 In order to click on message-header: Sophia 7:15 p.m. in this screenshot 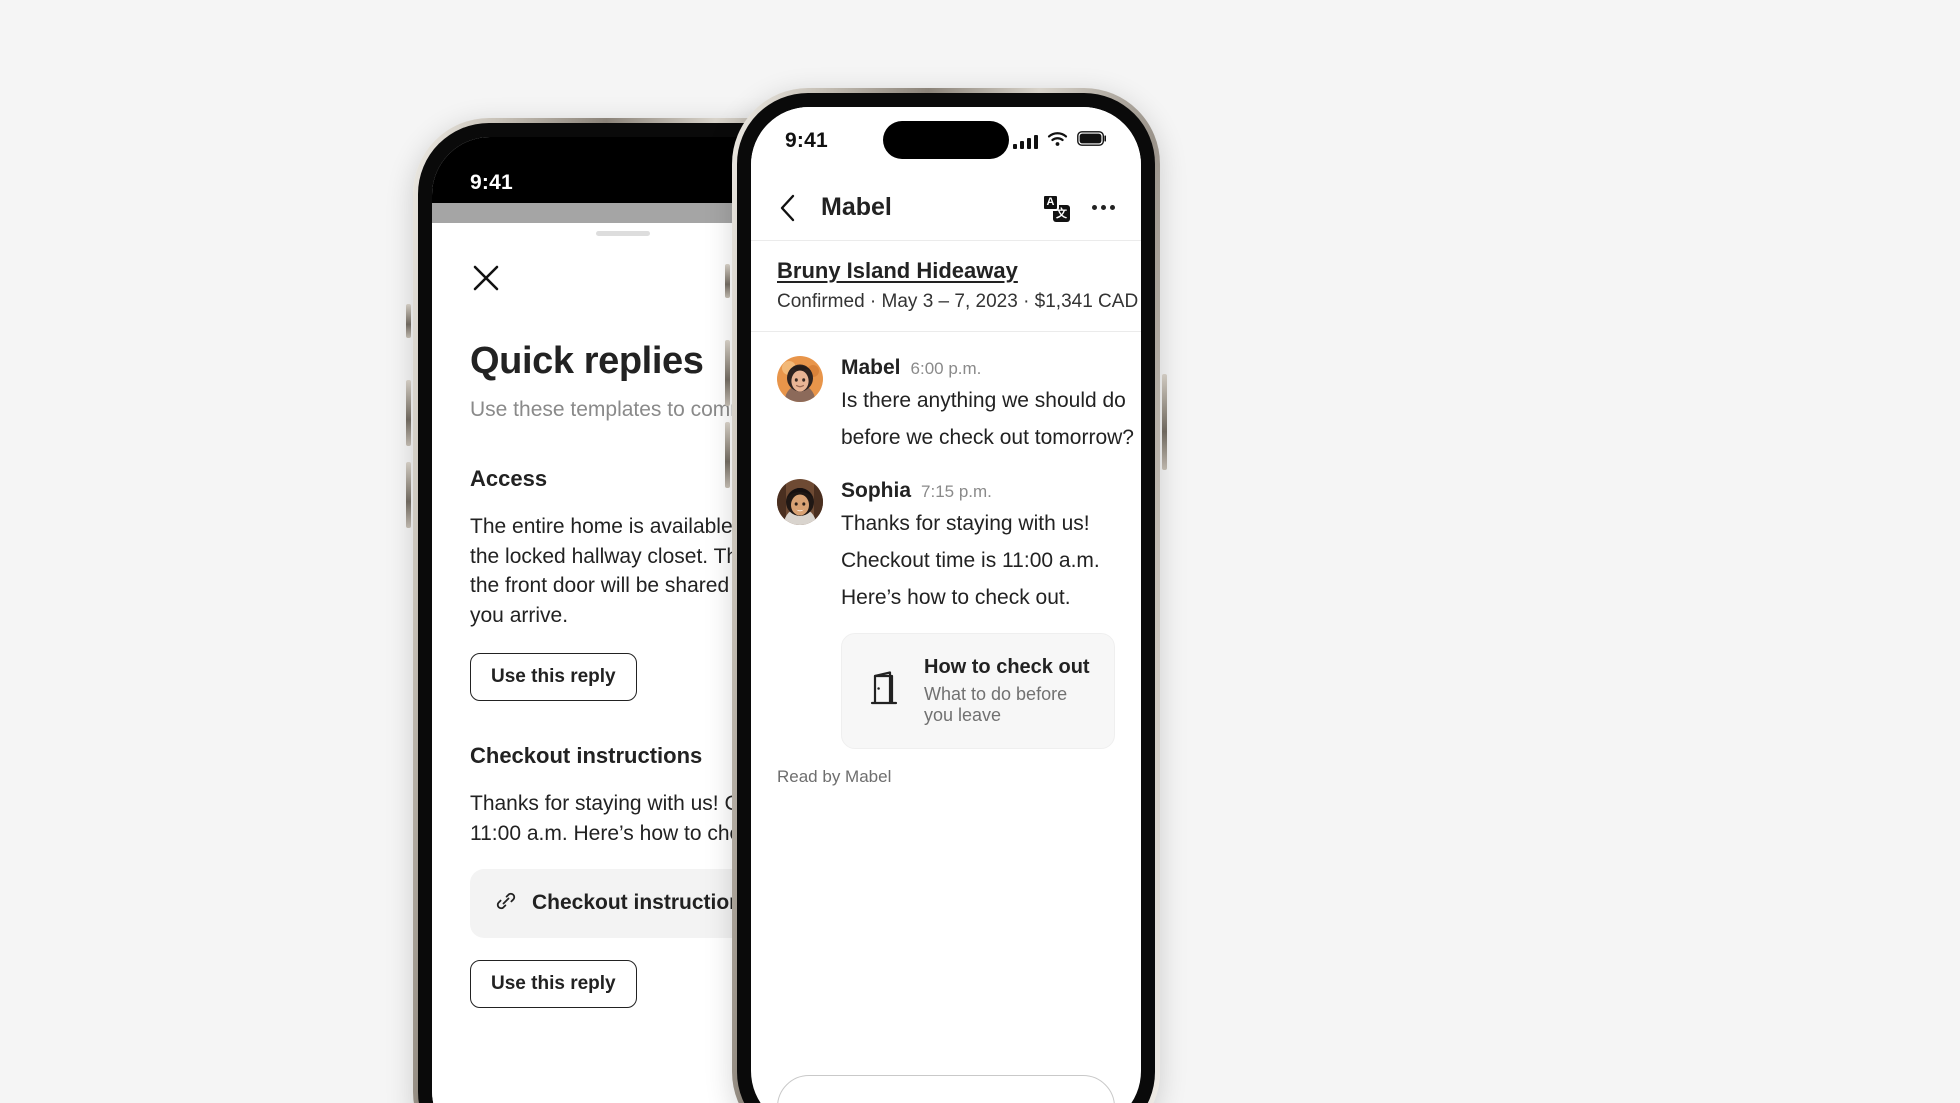, I will do `click(978, 491)`.